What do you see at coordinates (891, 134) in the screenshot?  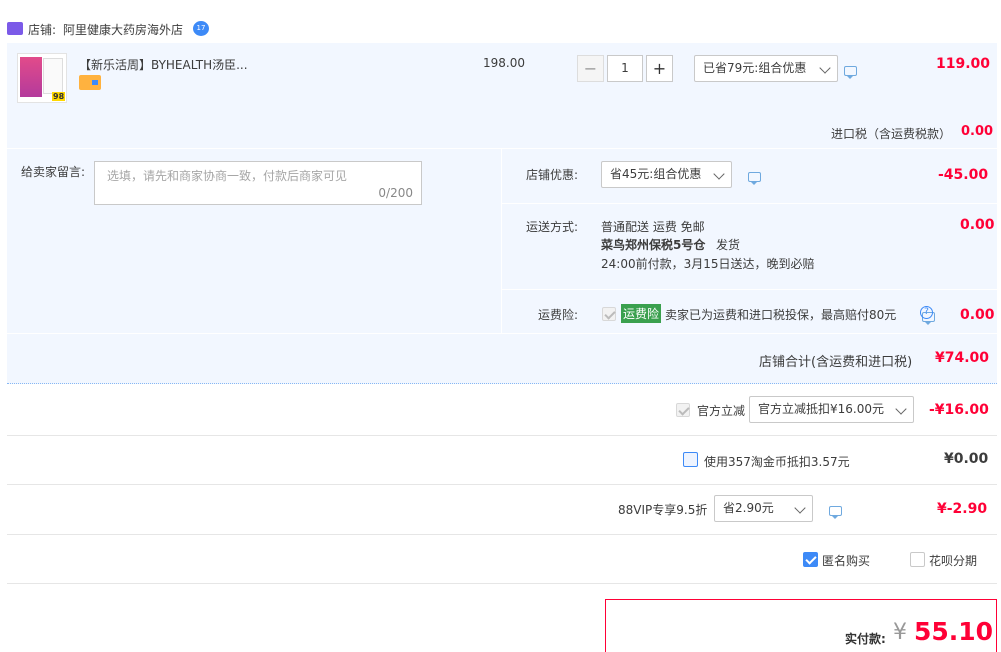 I see `import-tax-label: 进口税（含运费税款）` at bounding box center [891, 134].